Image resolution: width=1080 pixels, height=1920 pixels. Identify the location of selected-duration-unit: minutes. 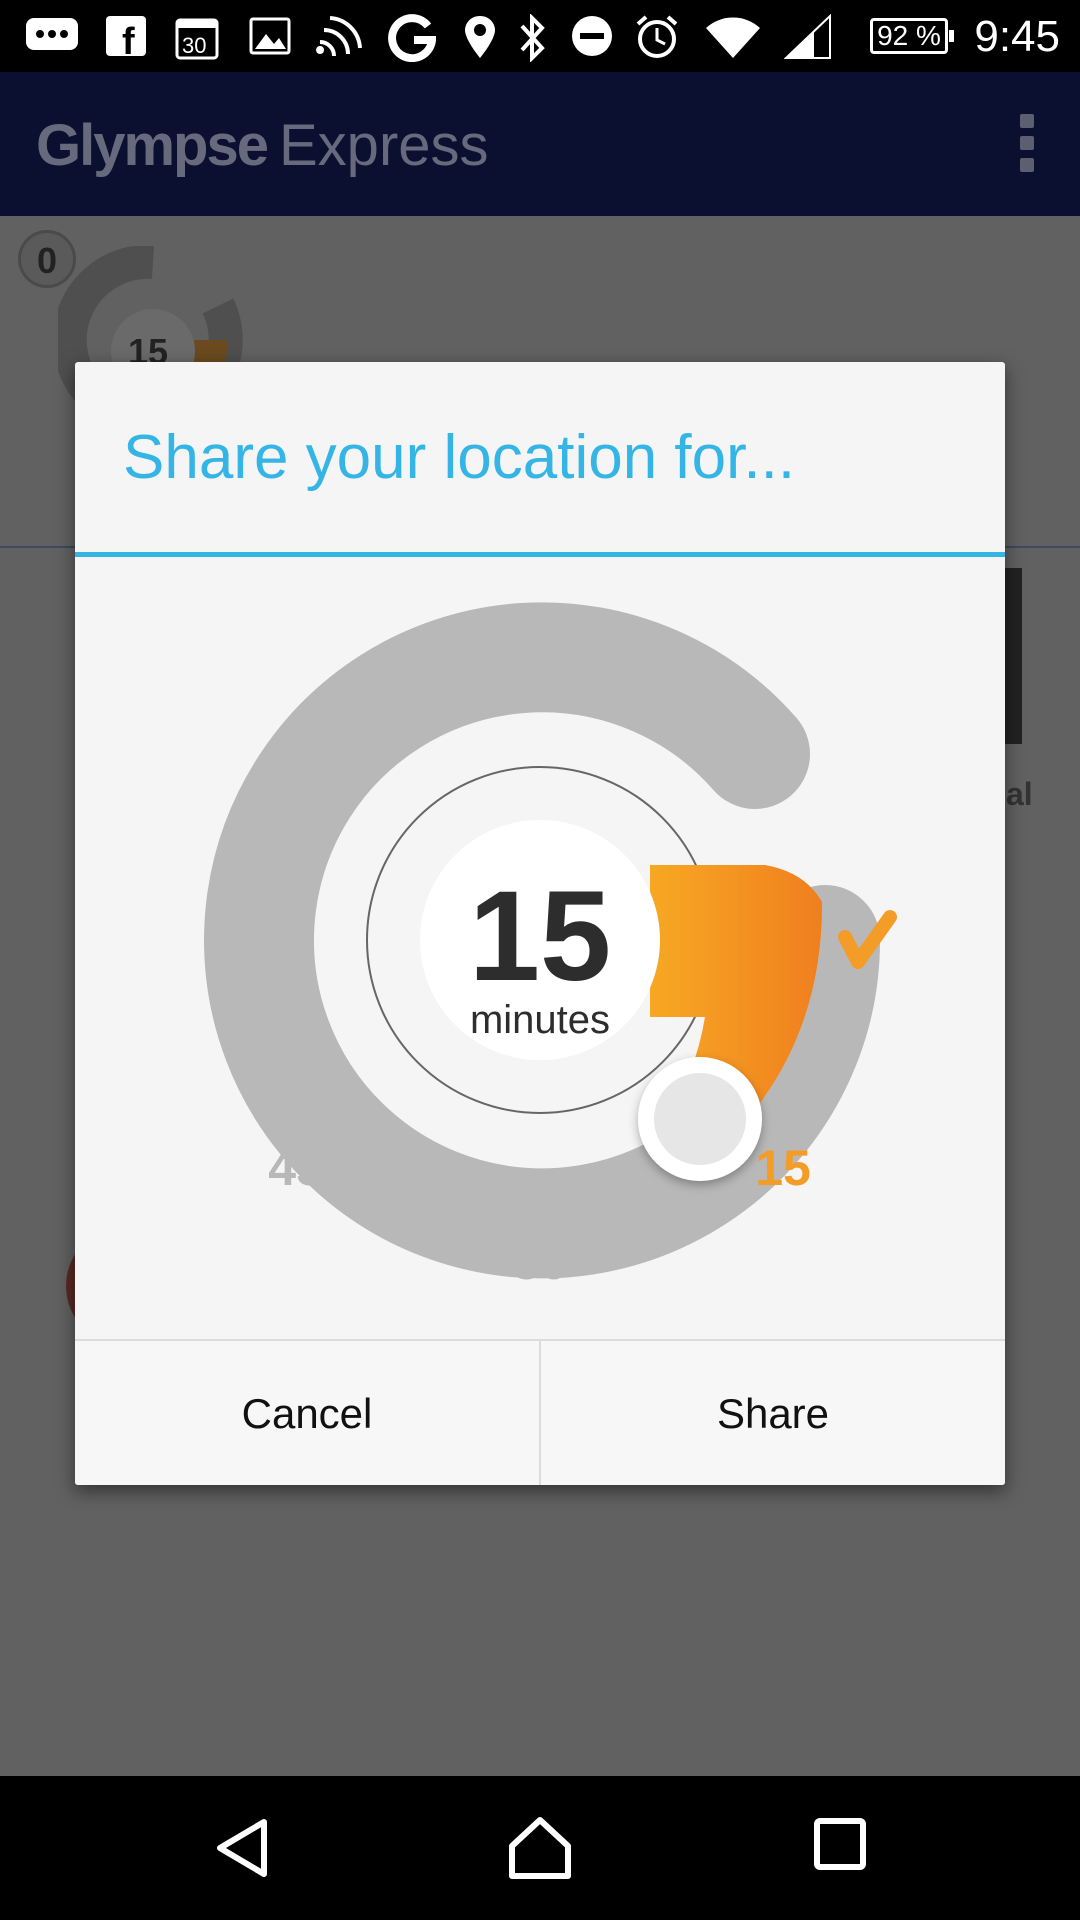
(540, 1020).